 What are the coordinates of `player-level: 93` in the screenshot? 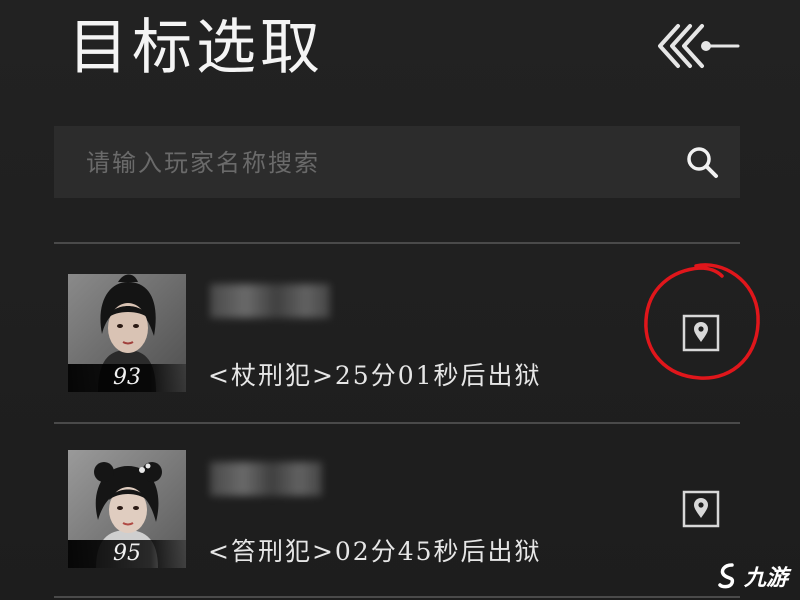 It's located at (127, 377).